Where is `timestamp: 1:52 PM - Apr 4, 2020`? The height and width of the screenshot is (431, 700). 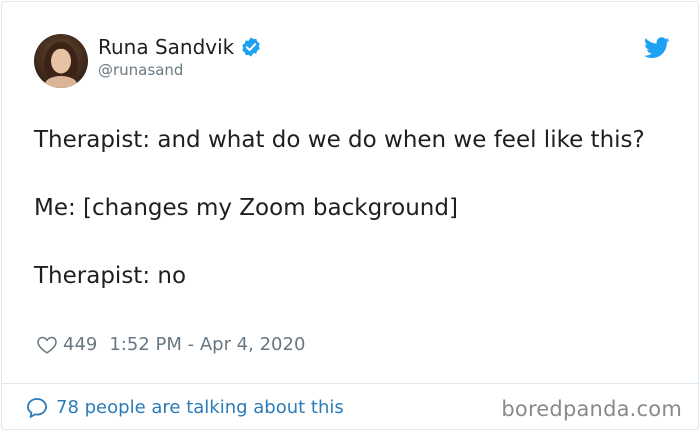 timestamp: 1:52 PM - Apr 4, 2020 is located at coordinates (207, 345).